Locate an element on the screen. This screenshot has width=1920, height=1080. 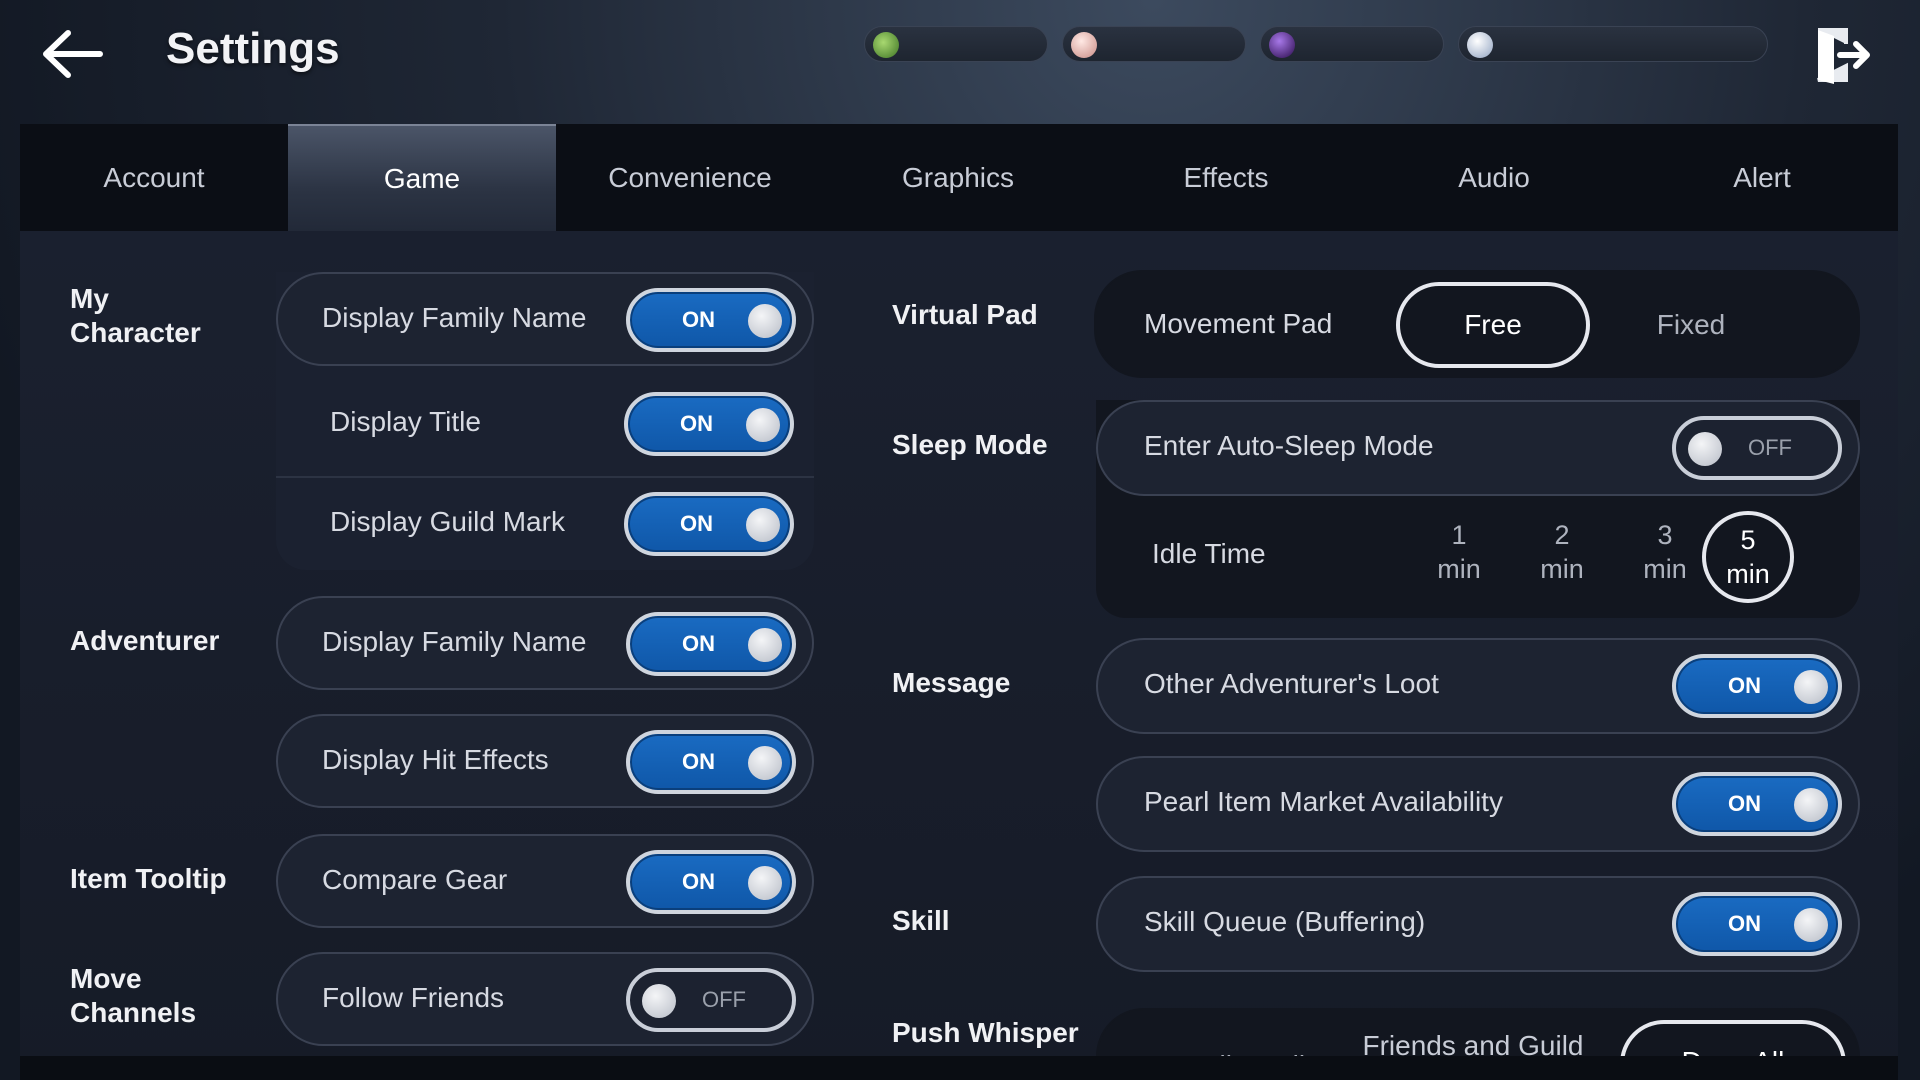
silver-coin-icon is located at coordinates (1480, 45).